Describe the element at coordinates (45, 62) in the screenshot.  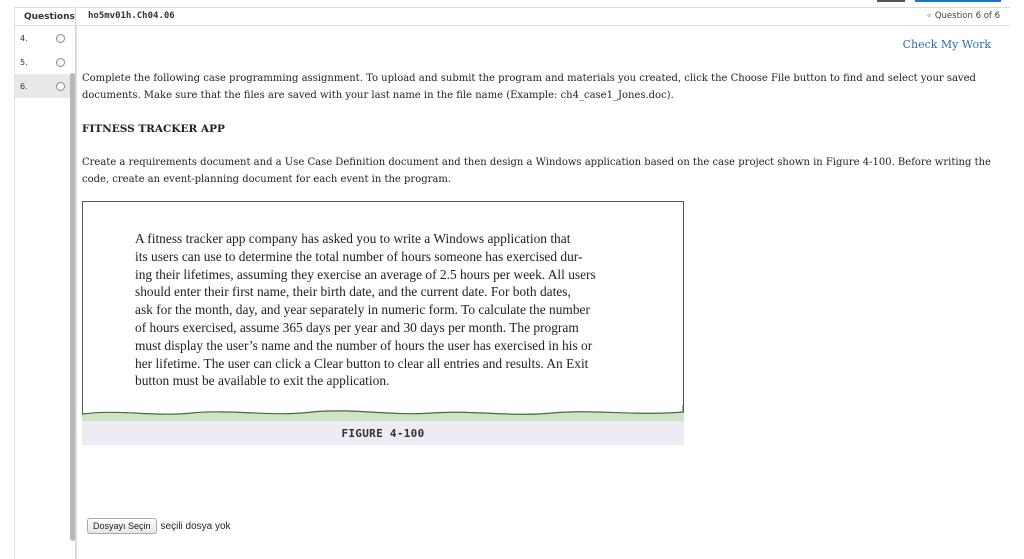
I see `question-item-5: 5.` at that location.